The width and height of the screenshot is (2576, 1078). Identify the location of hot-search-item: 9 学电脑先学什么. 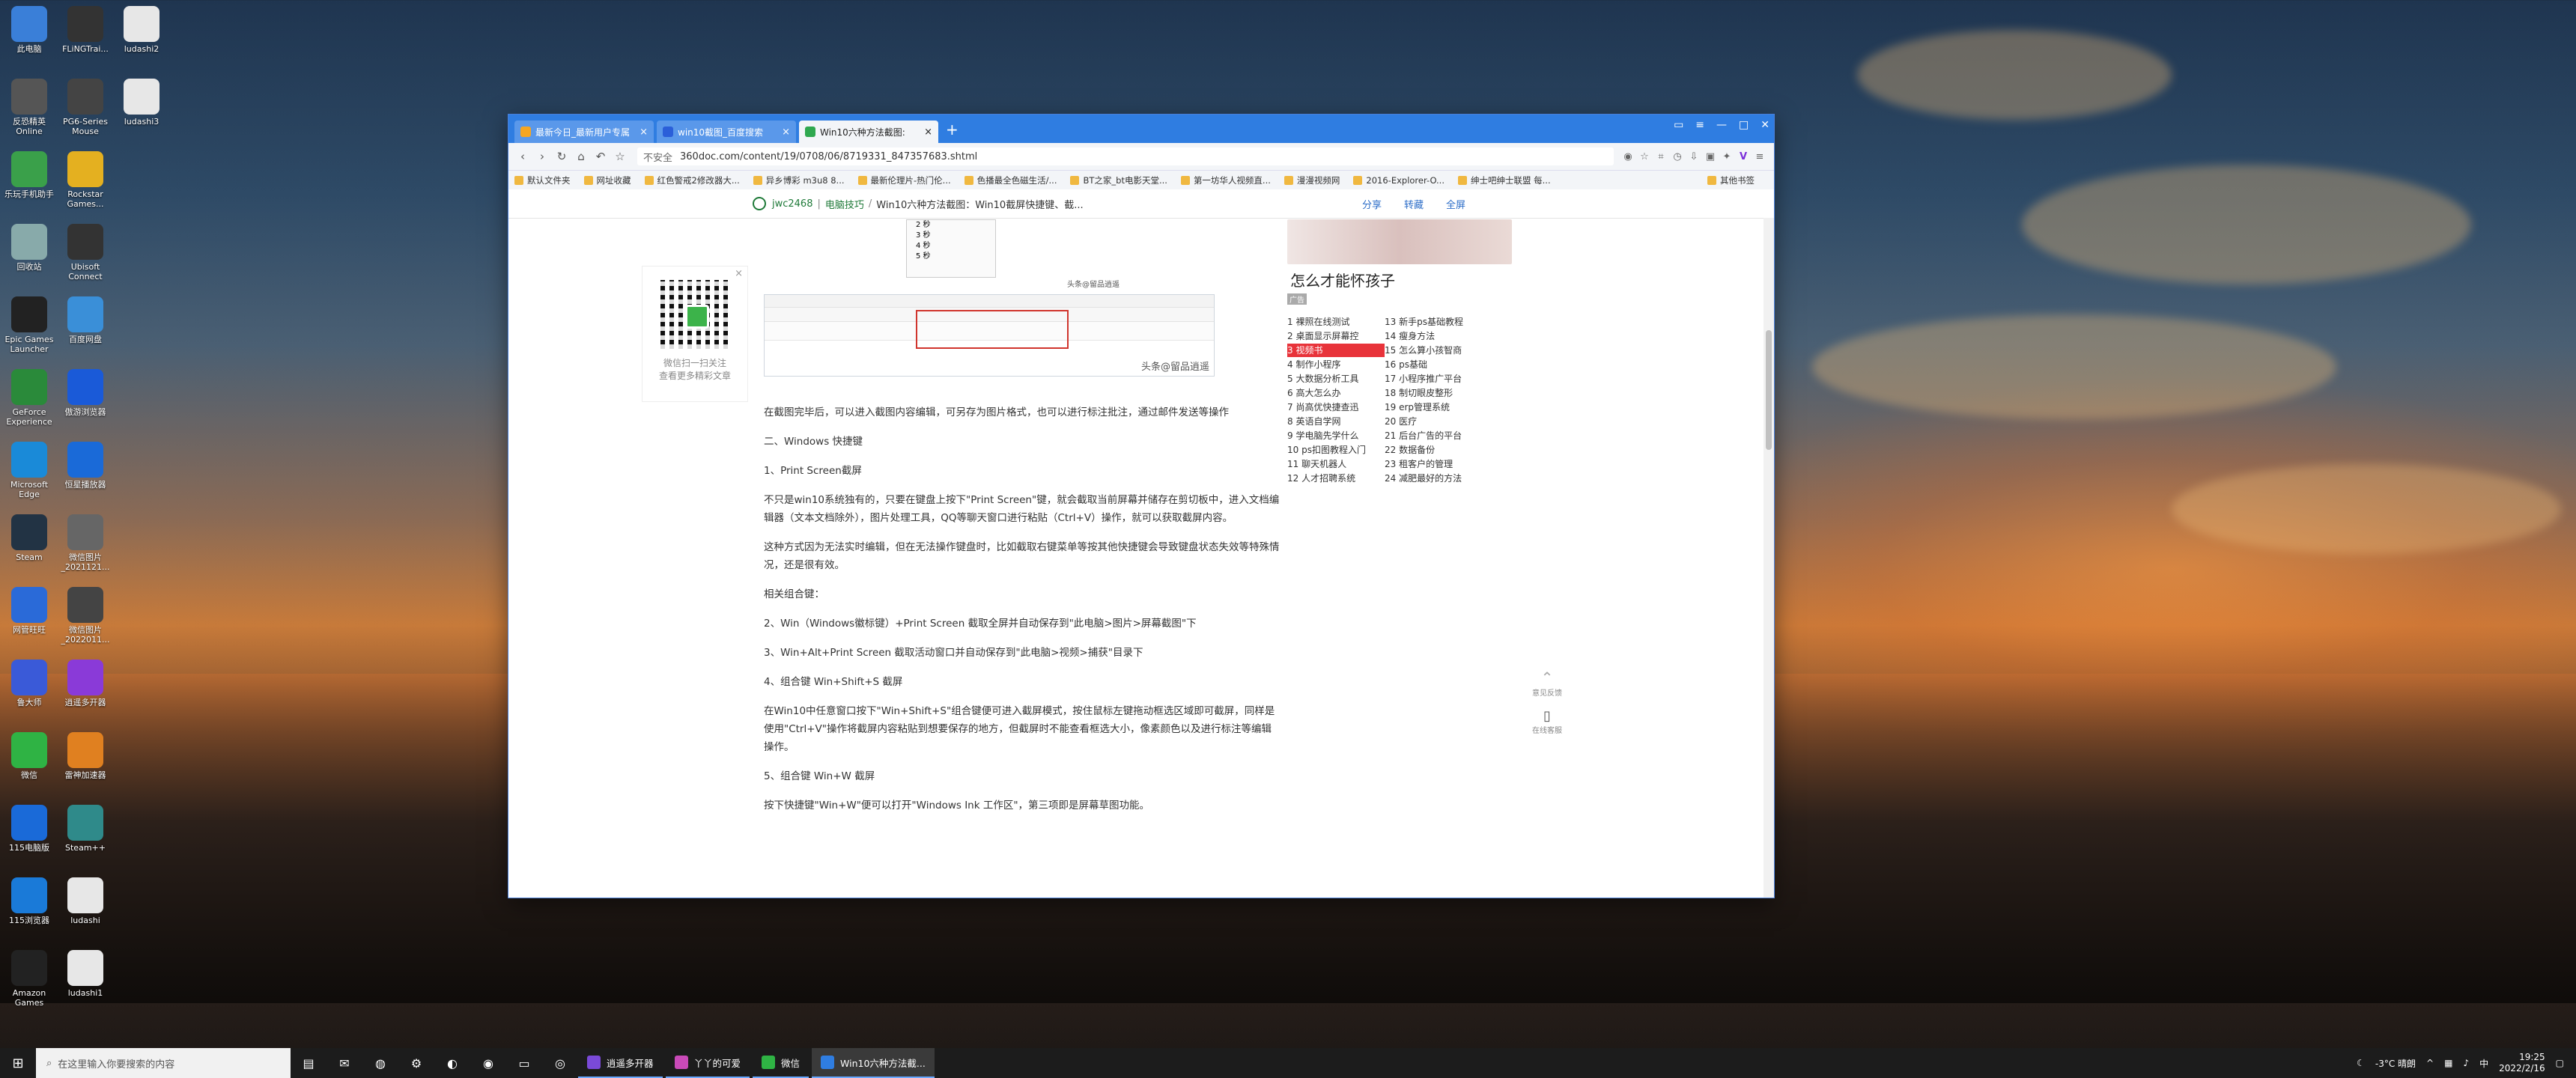
(1336, 435).